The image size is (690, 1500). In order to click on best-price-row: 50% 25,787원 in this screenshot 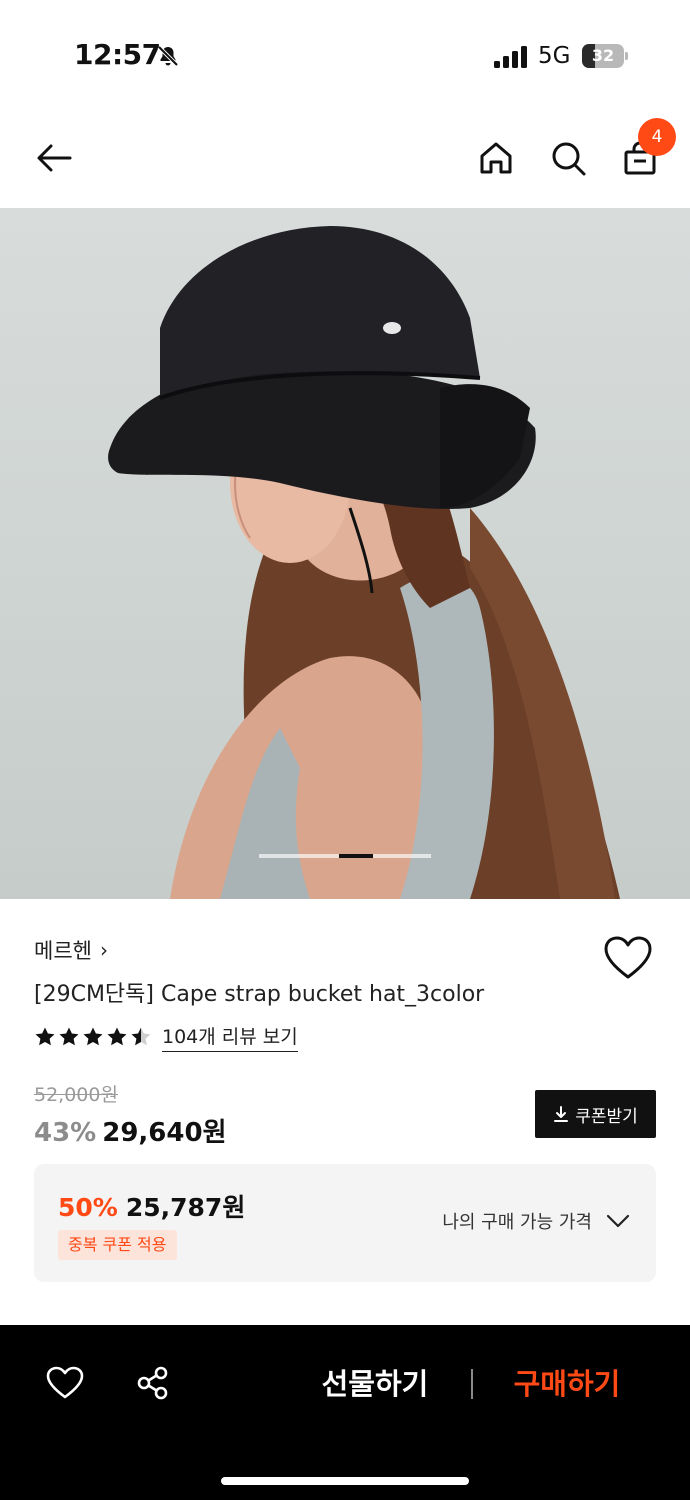, I will do `click(151, 1206)`.